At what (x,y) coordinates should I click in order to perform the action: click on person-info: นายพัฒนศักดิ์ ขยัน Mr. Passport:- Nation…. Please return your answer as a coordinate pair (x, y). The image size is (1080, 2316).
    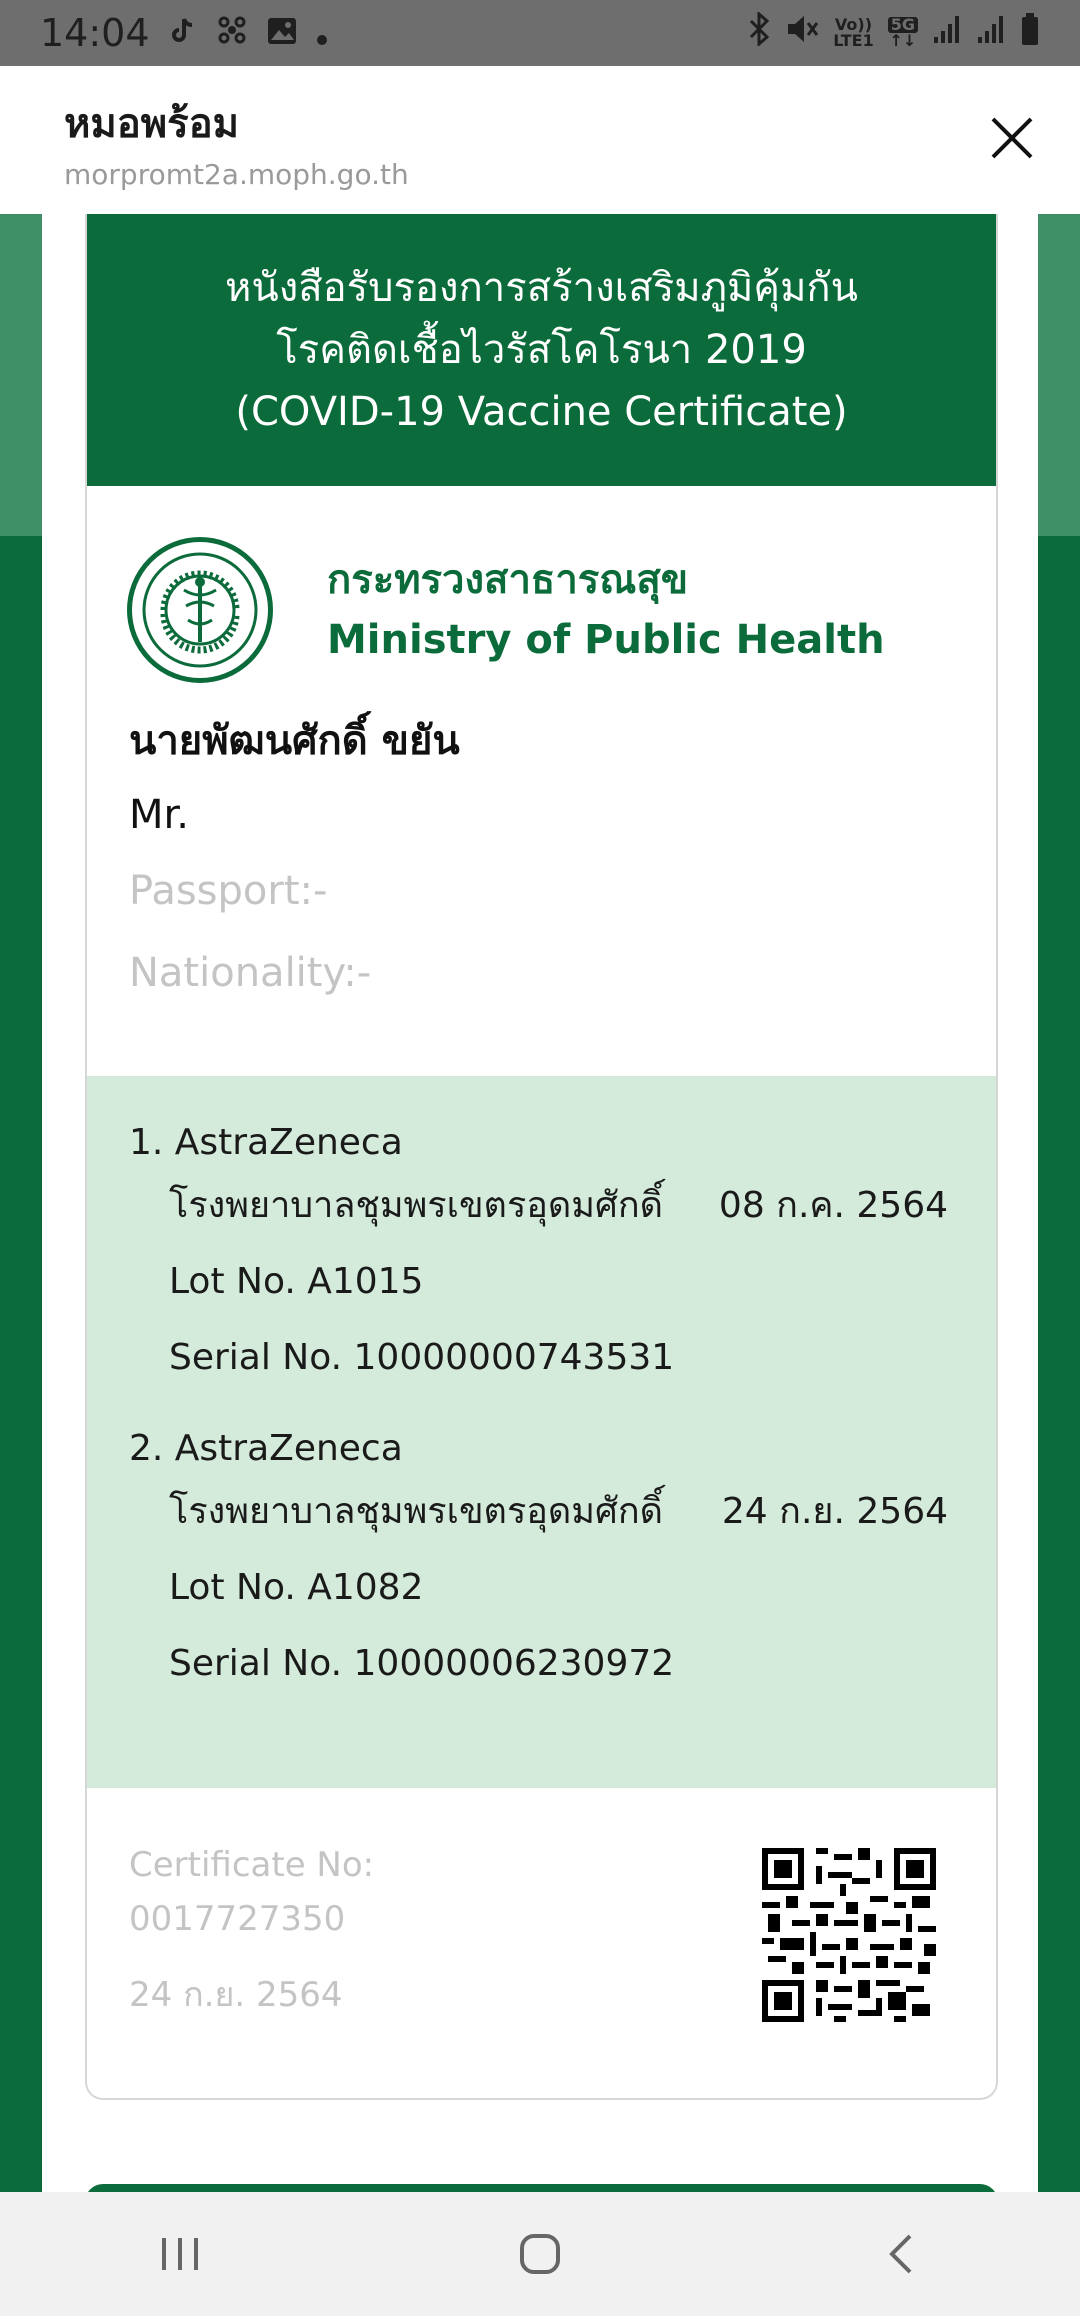
    Looking at the image, I should click on (541, 853).